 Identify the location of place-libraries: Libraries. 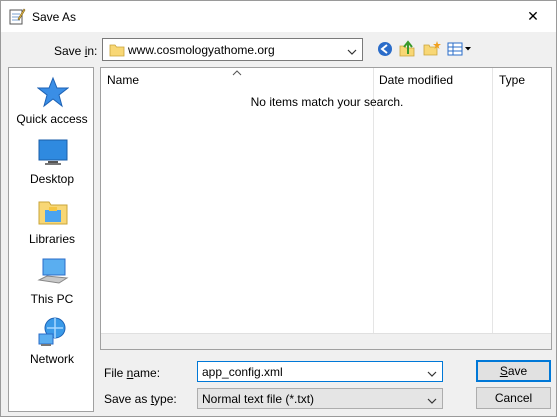
(52, 225).